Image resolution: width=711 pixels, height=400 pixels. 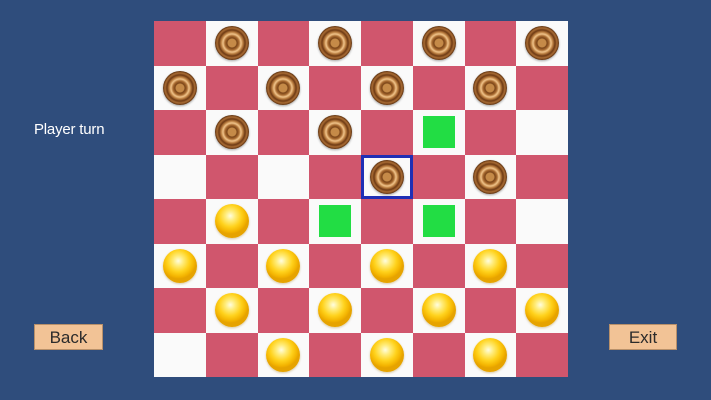 What do you see at coordinates (69, 129) in the screenshot?
I see `turn-status-label: Player turn` at bounding box center [69, 129].